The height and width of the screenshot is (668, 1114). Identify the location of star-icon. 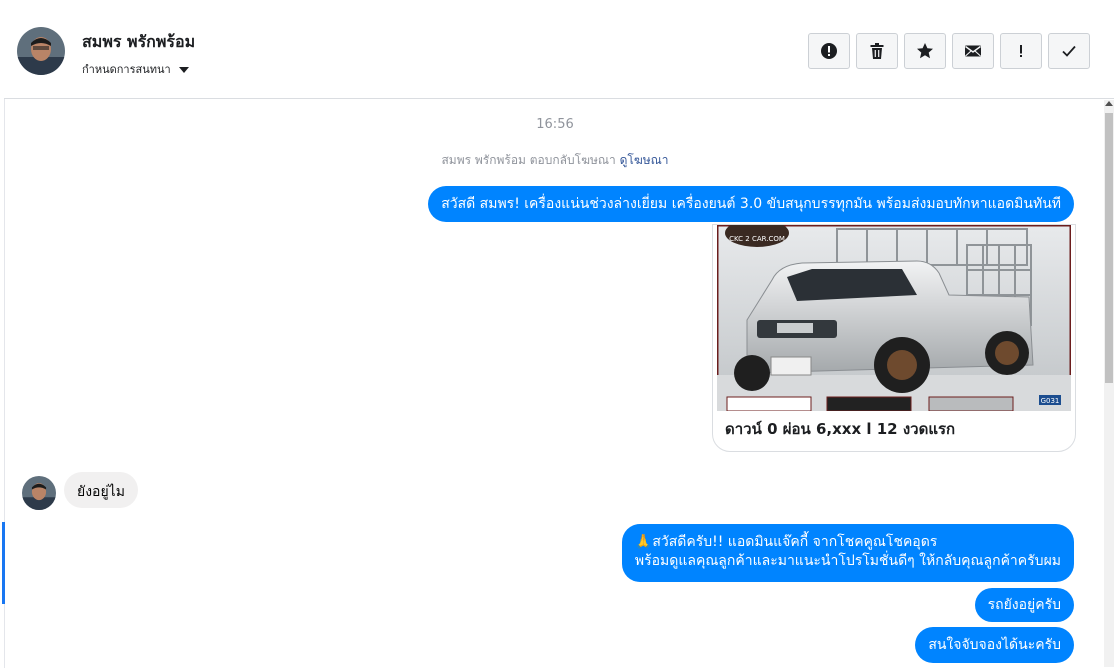
(925, 51).